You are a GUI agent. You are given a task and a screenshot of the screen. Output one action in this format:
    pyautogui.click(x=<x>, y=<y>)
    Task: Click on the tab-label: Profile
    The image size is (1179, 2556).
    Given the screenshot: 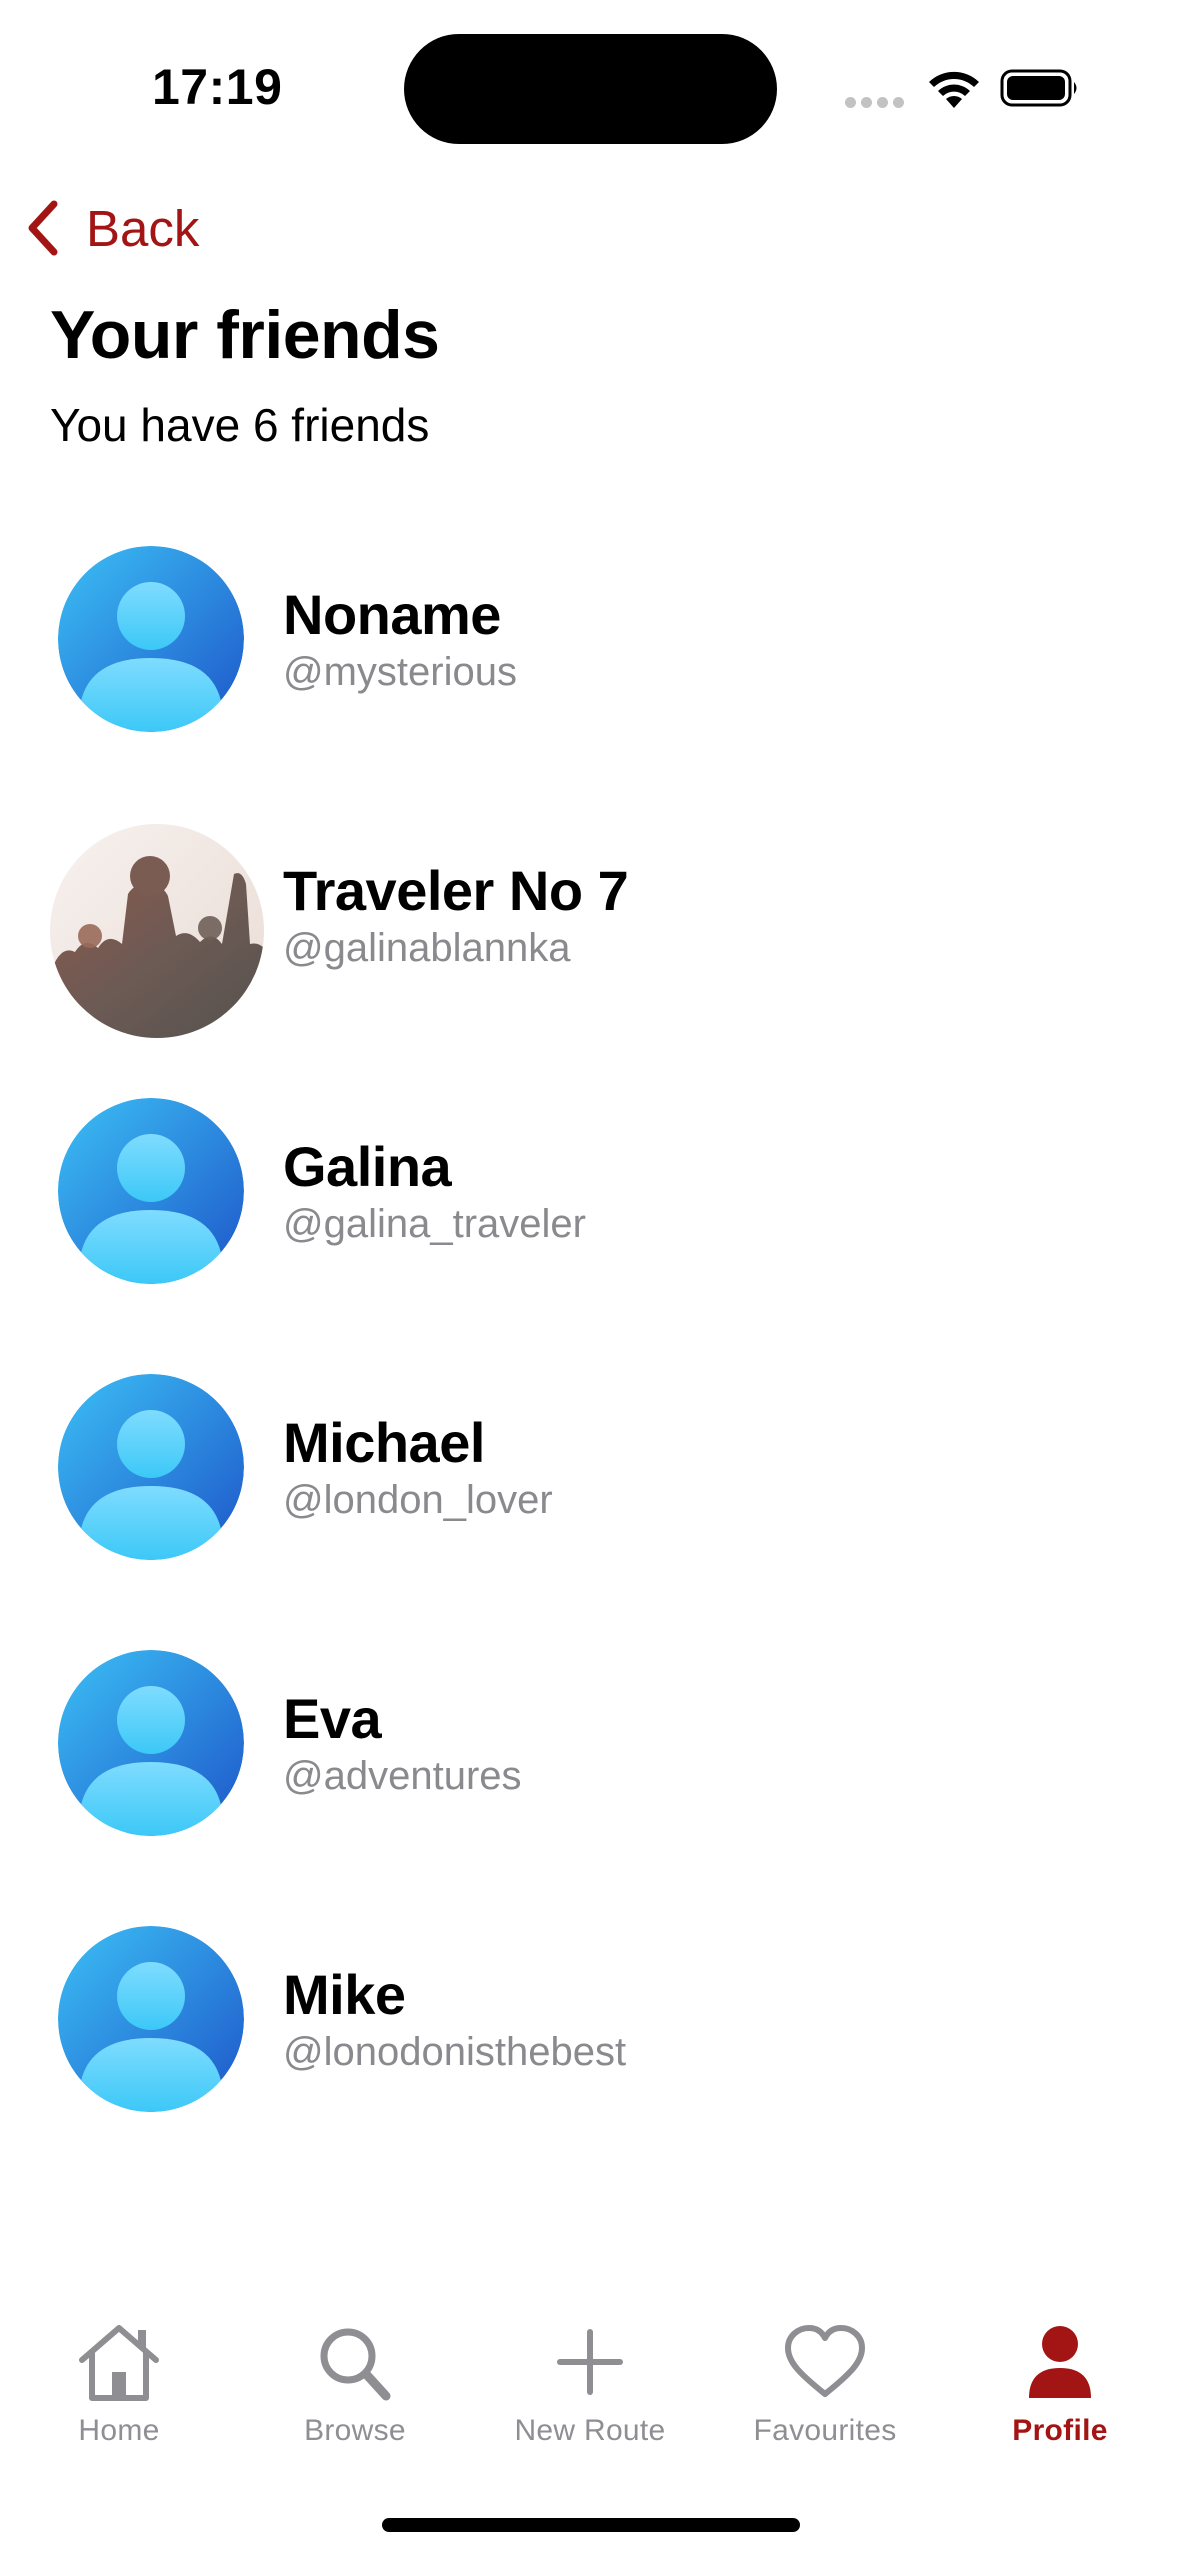 What is the action you would take?
    pyautogui.click(x=1060, y=2430)
    